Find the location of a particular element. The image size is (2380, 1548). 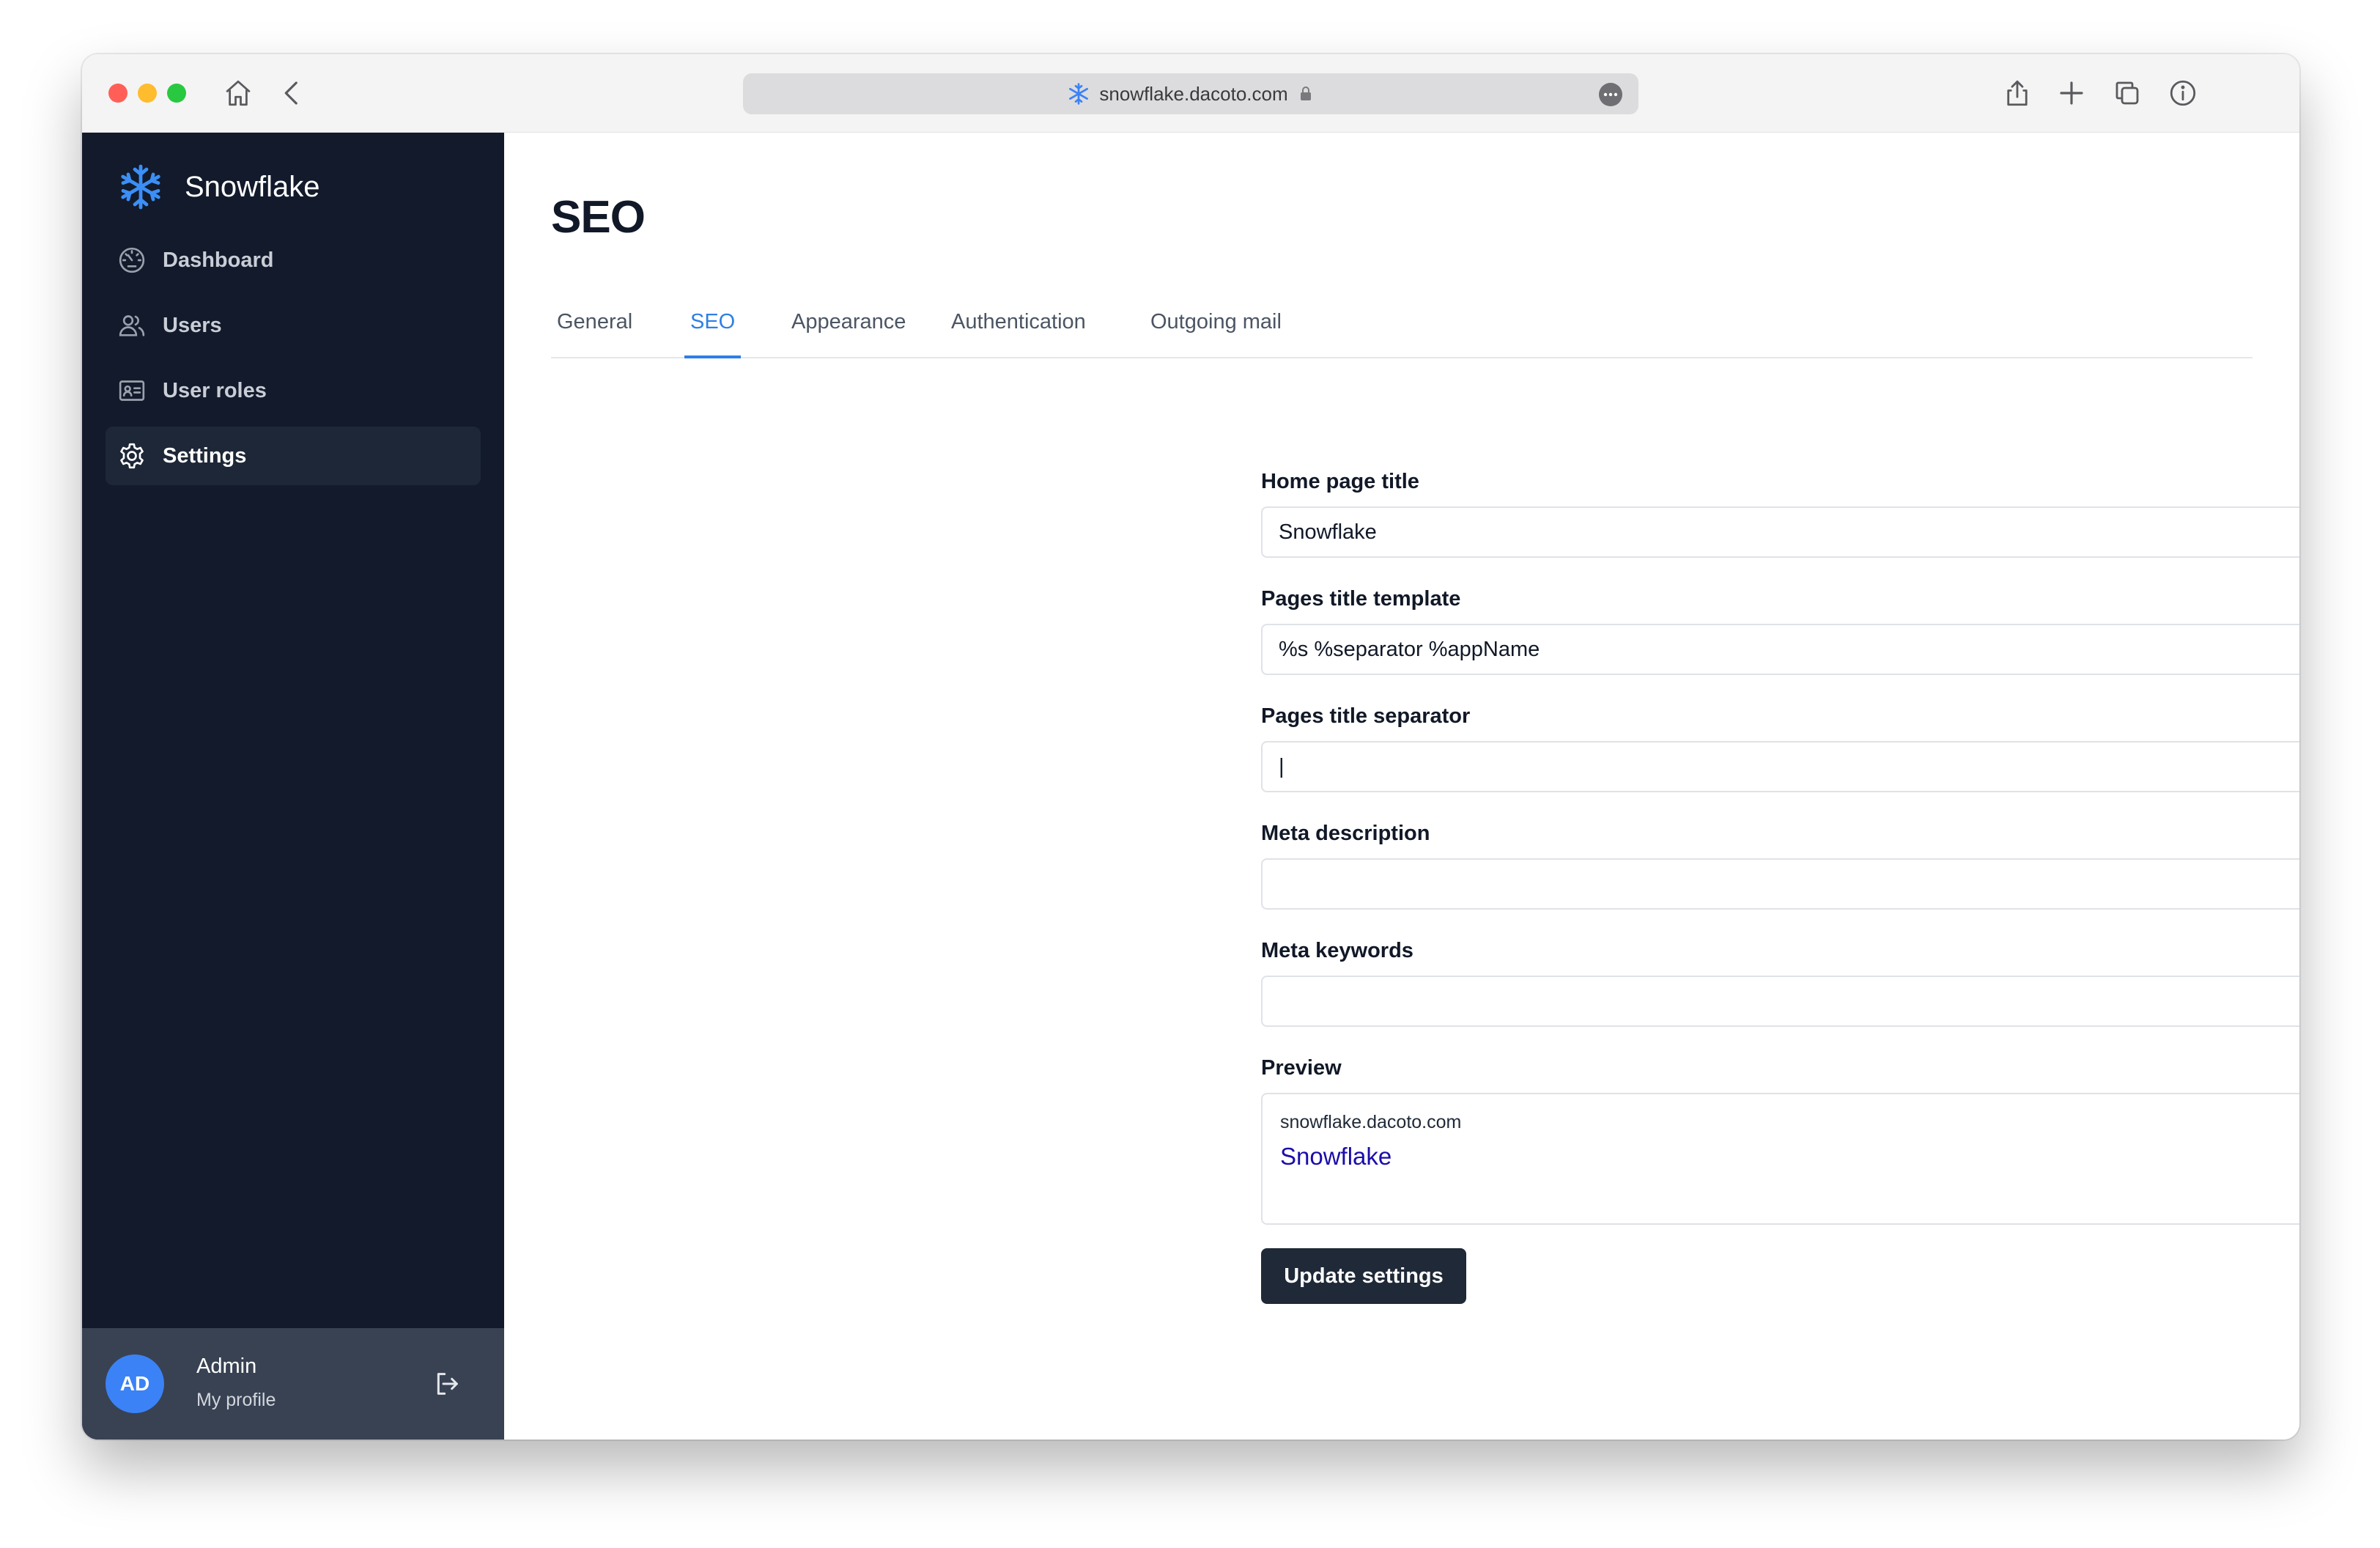

brand: Snowflake is located at coordinates (218, 186).